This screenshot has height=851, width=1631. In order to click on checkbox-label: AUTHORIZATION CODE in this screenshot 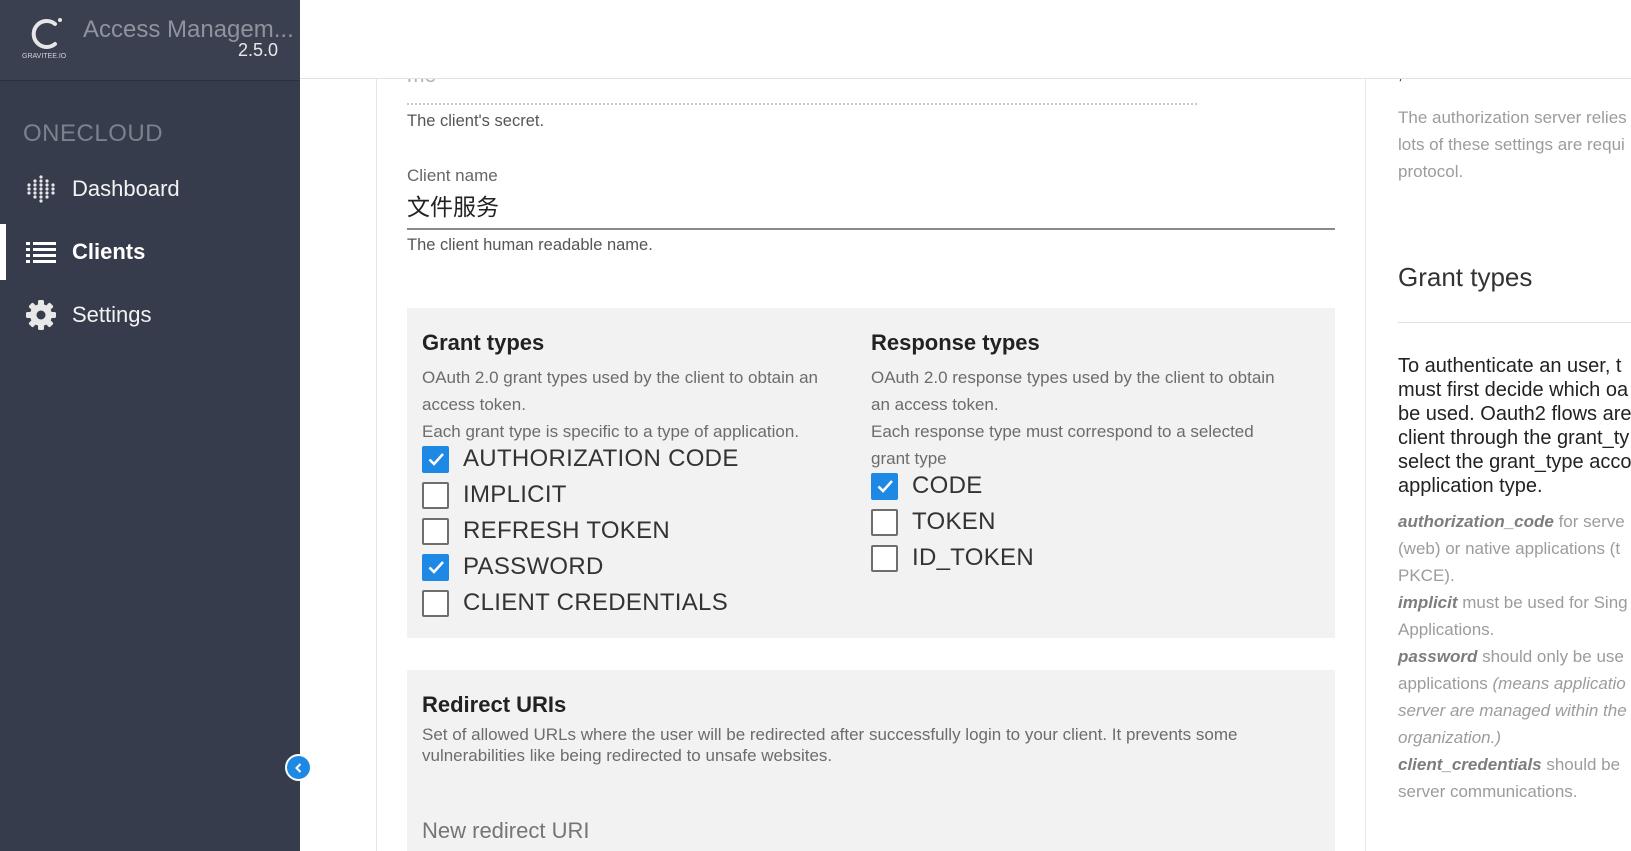, I will do `click(601, 458)`.